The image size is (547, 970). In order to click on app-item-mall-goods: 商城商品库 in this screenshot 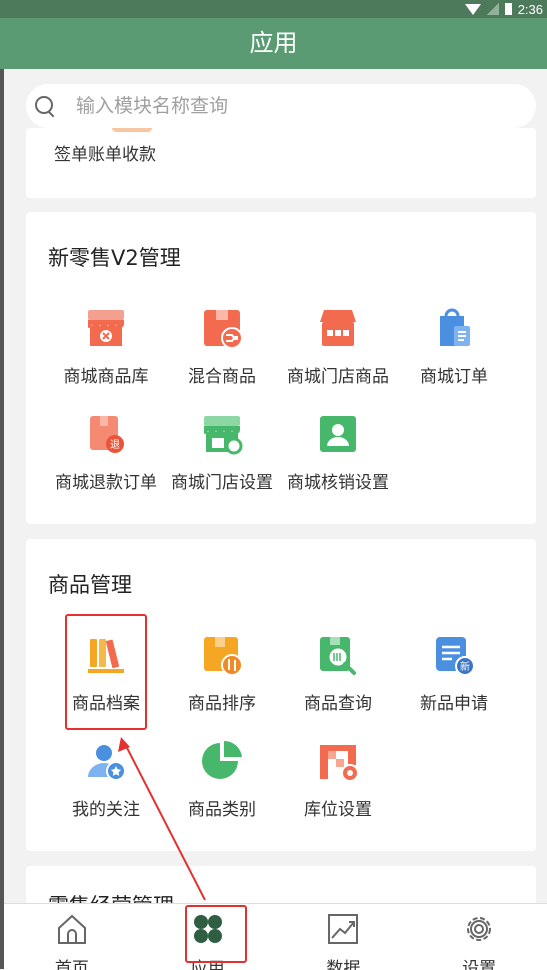, I will do `click(106, 345)`.